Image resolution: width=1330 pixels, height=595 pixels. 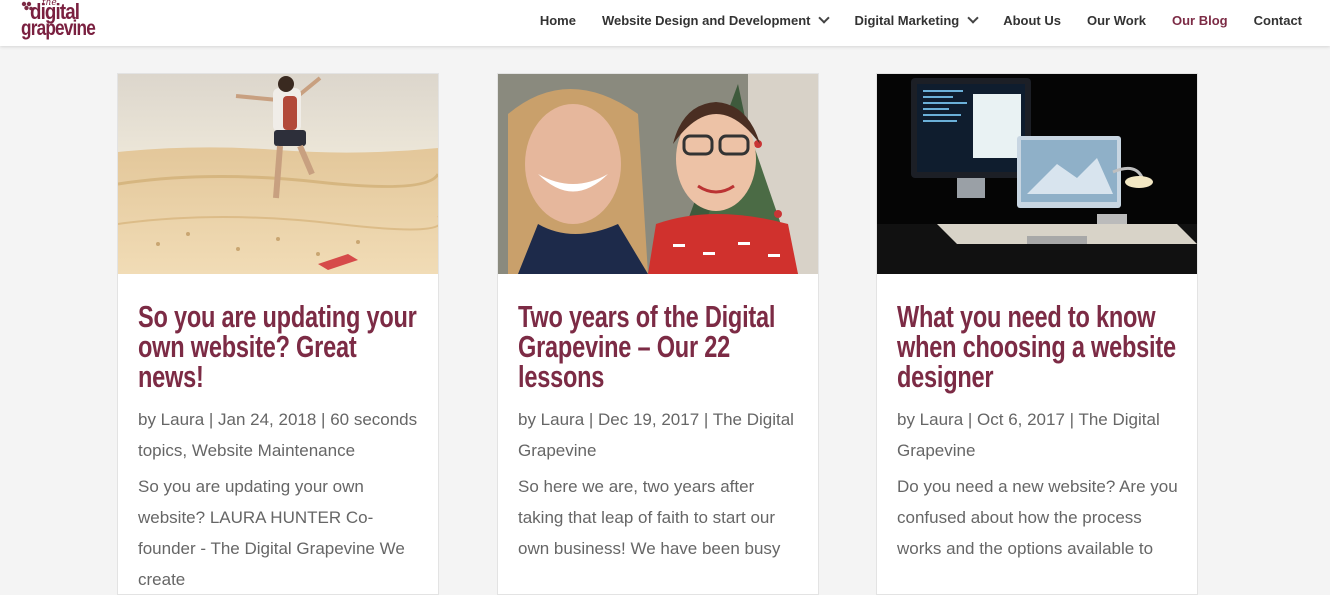 I want to click on nav-our-blog: Our Blog, so click(x=1200, y=20).